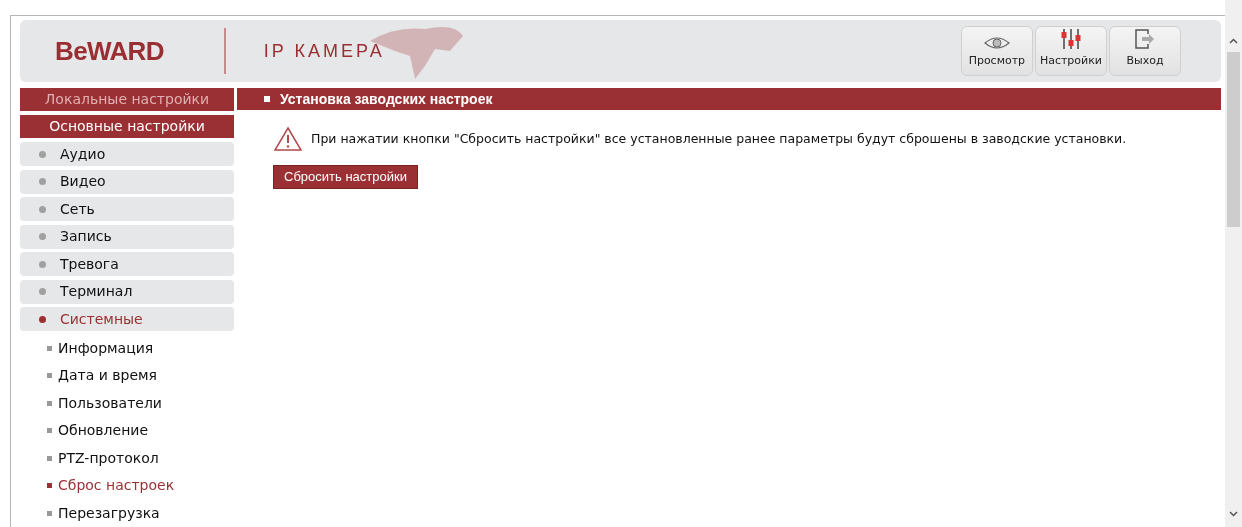 The image size is (1242, 527). I want to click on submenu-item-label: Пользователи, so click(110, 403).